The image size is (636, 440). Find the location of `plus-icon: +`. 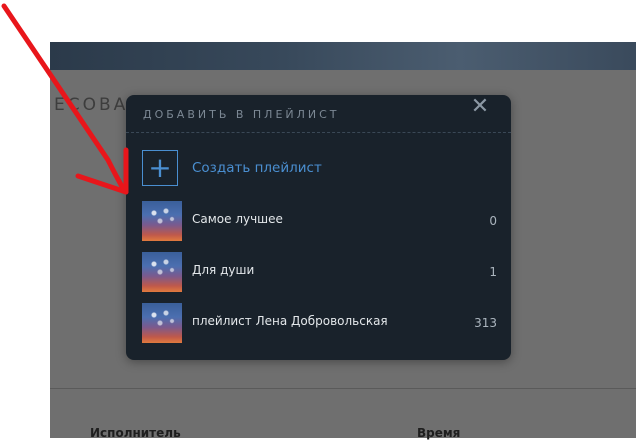

plus-icon: + is located at coordinates (160, 168).